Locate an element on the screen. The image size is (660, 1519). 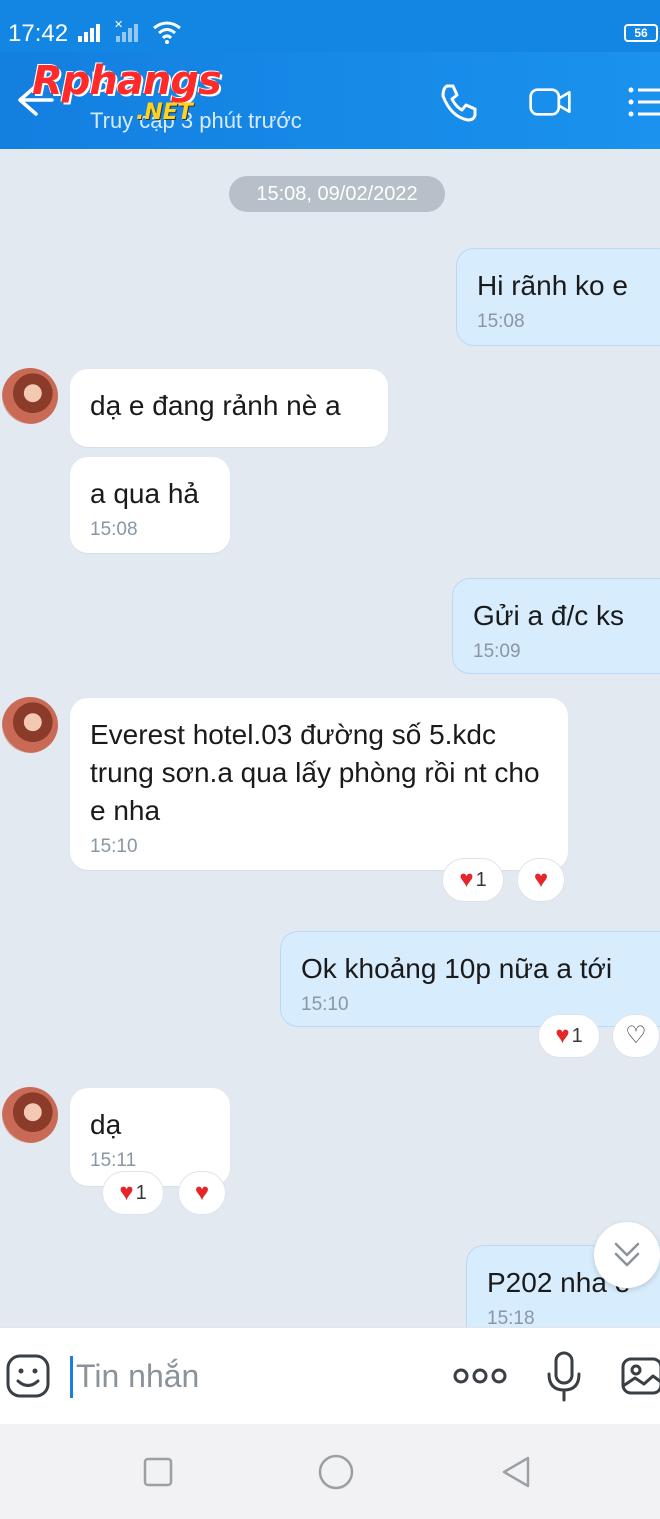
microphone-icon is located at coordinates (564, 1376).